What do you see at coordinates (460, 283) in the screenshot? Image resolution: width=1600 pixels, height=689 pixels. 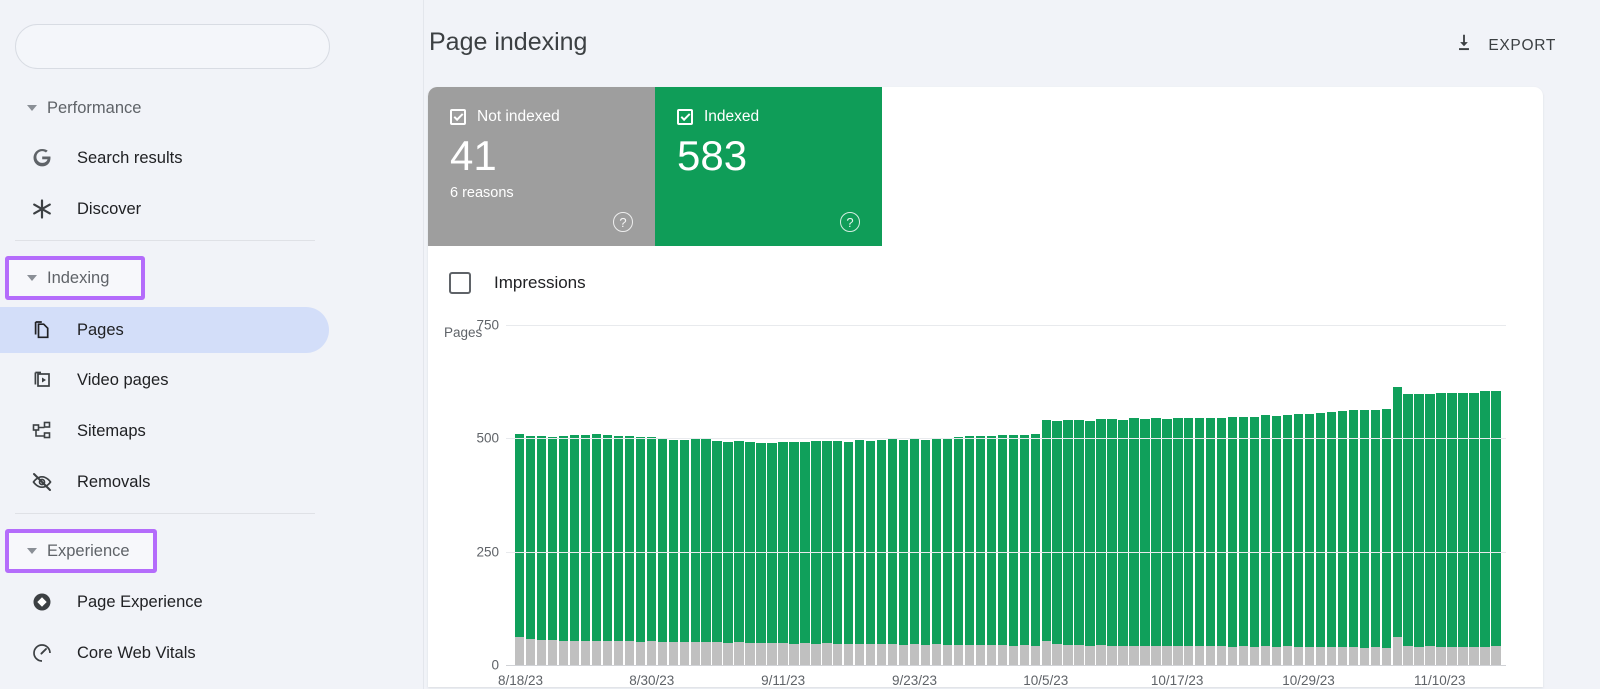 I see `checkbox-unchecked-icon` at bounding box center [460, 283].